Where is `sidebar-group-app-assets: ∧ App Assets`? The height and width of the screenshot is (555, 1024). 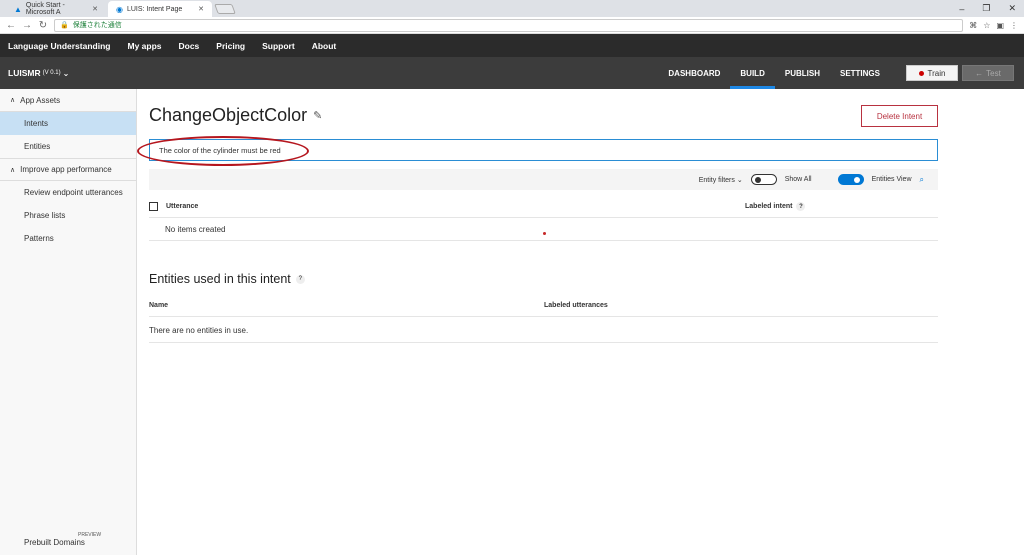
sidebar-group-app-assets: ∧ App Assets is located at coordinates (68, 100).